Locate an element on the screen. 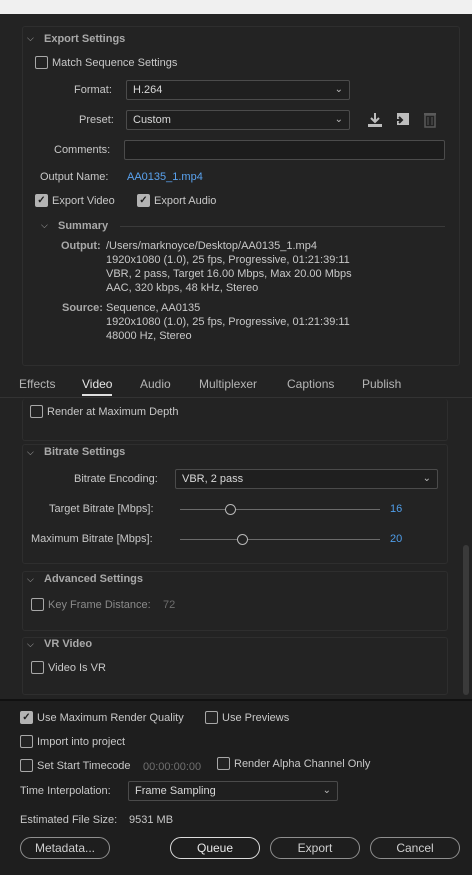 This screenshot has width=472, height=875. tab-video: Video is located at coordinates (97, 386).